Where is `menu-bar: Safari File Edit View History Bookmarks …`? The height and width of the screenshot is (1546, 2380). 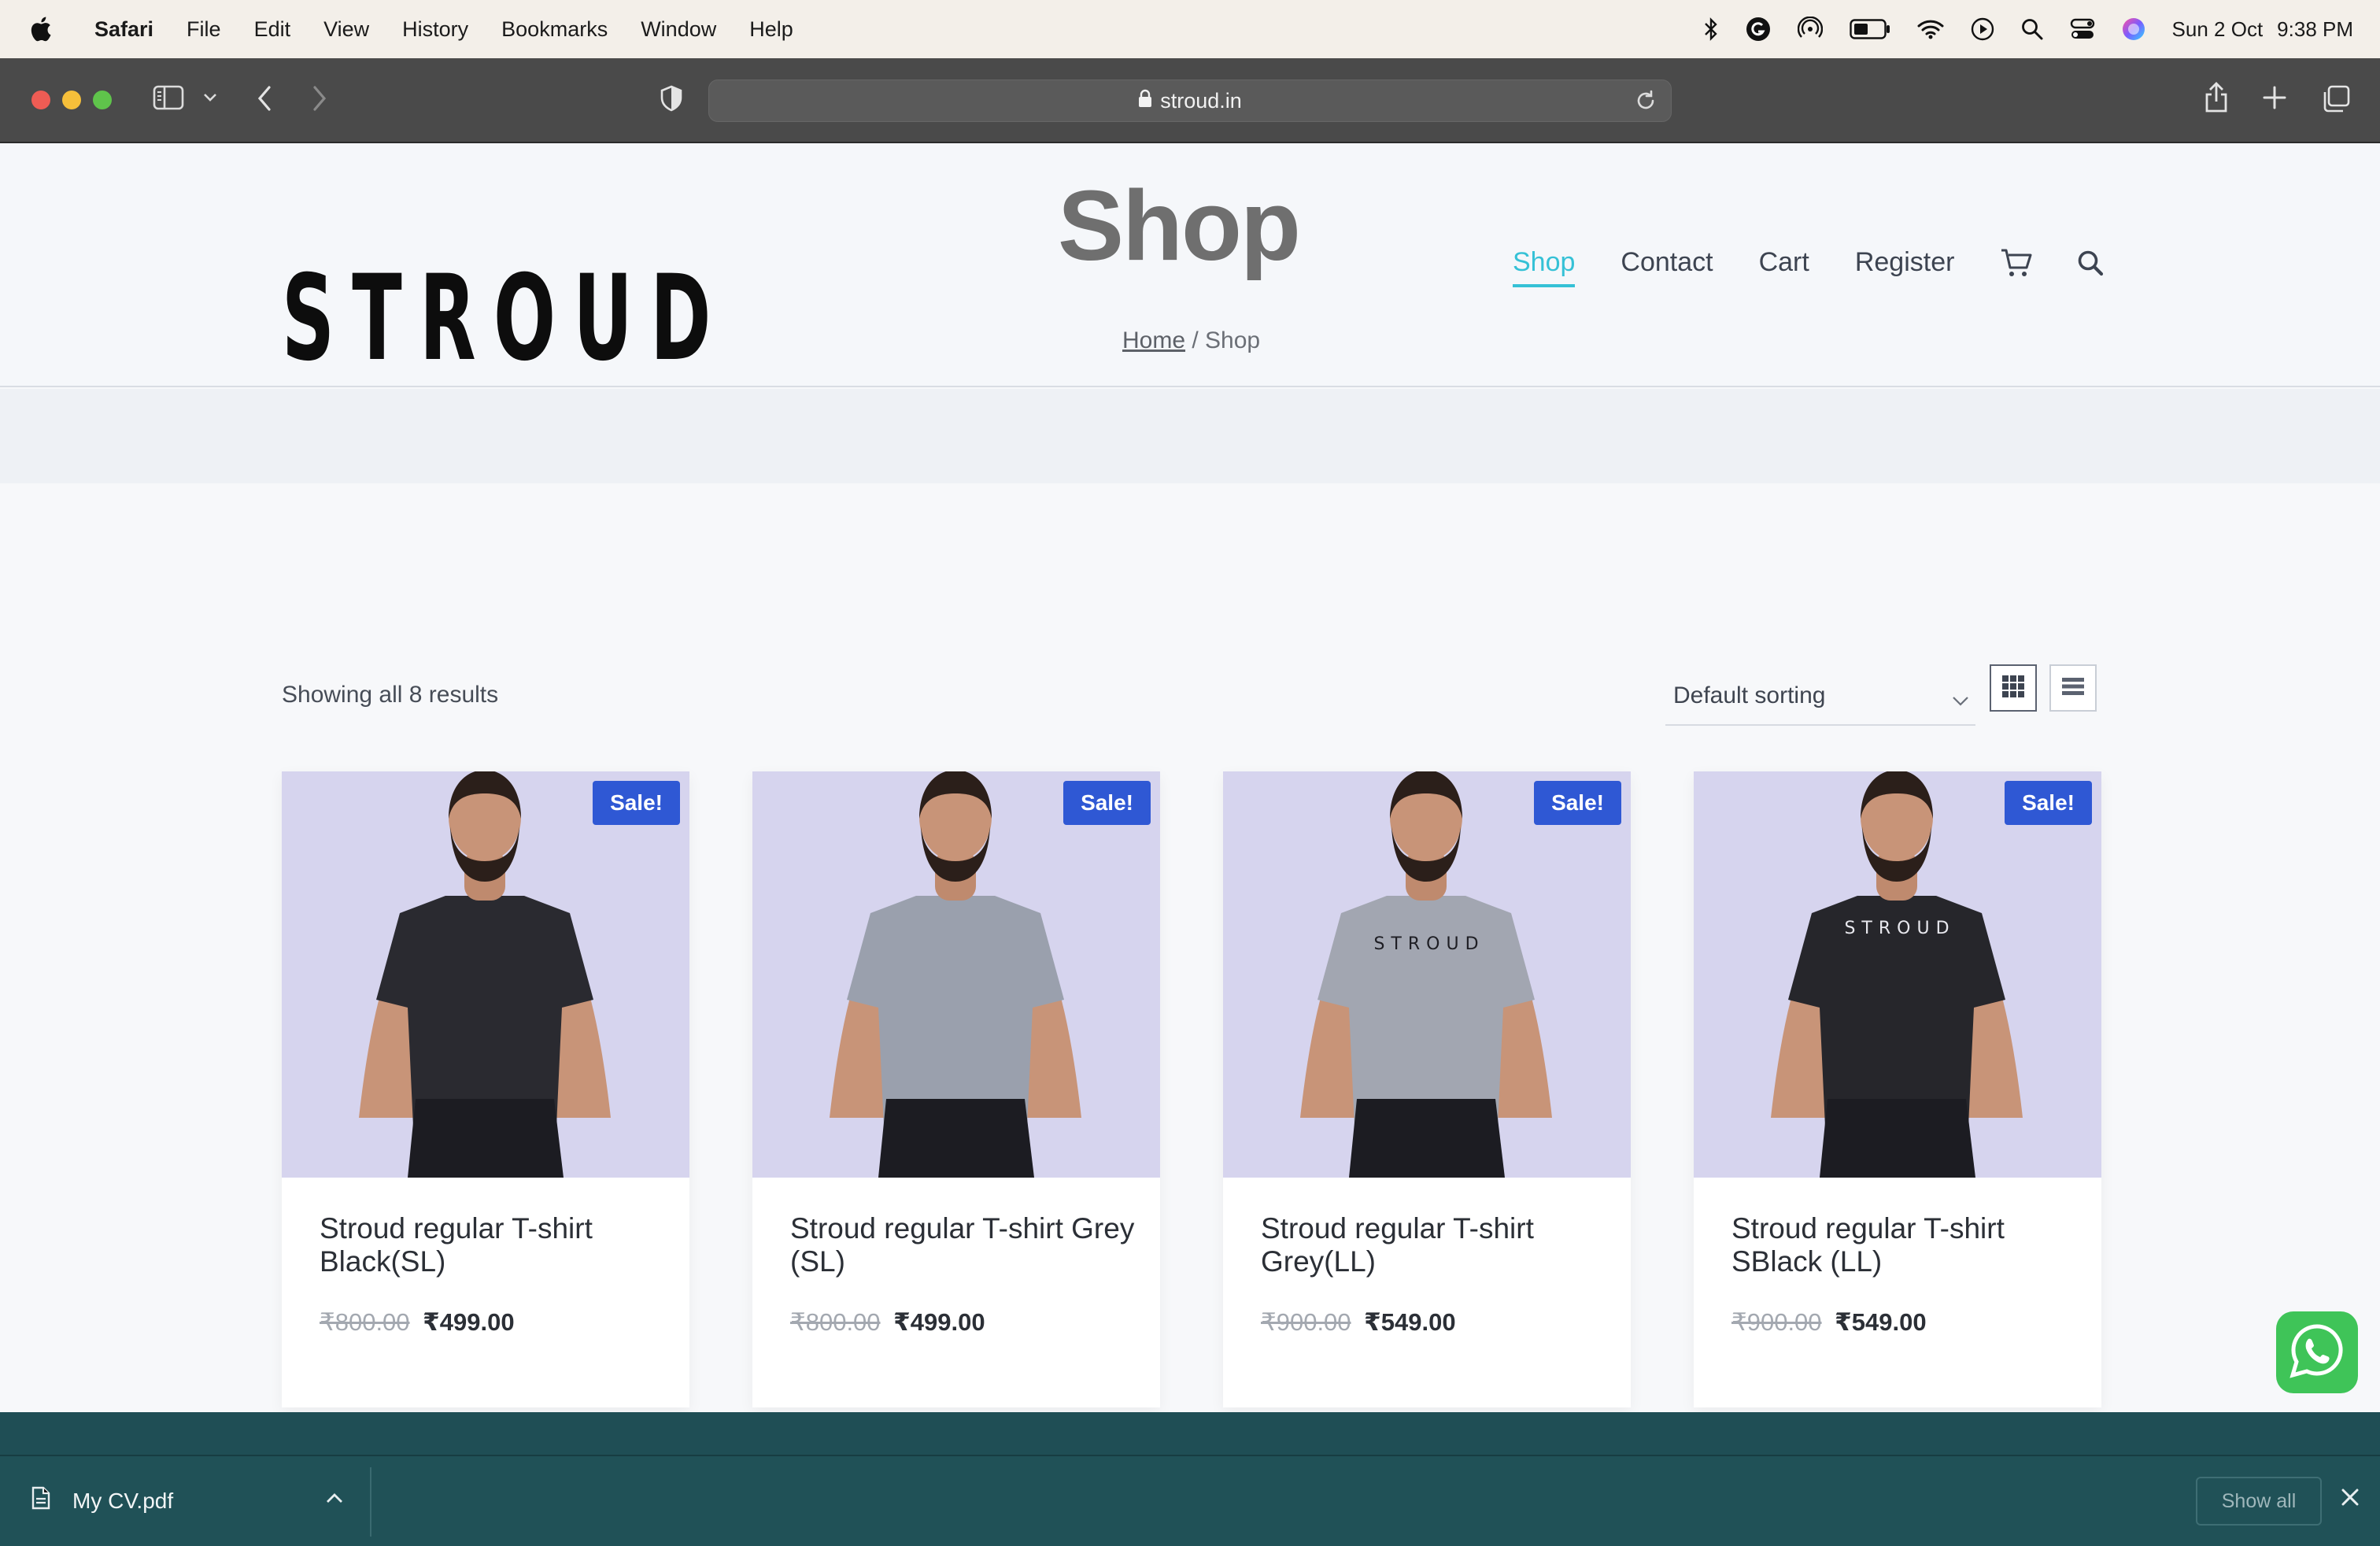
menu-bar: Safari File Edit View History Bookmarks … is located at coordinates (1190, 29).